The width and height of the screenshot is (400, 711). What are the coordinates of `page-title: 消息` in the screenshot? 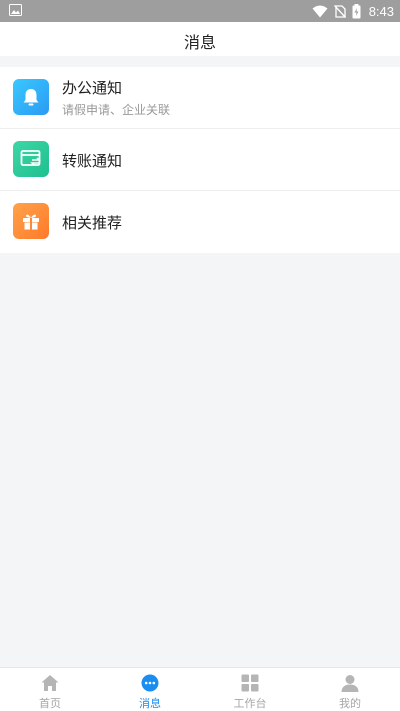 It's located at (199, 42).